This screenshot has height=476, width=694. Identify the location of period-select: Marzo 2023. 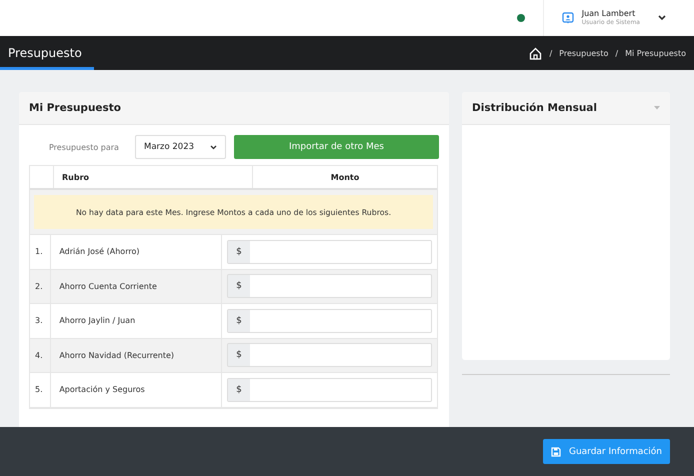
(180, 147).